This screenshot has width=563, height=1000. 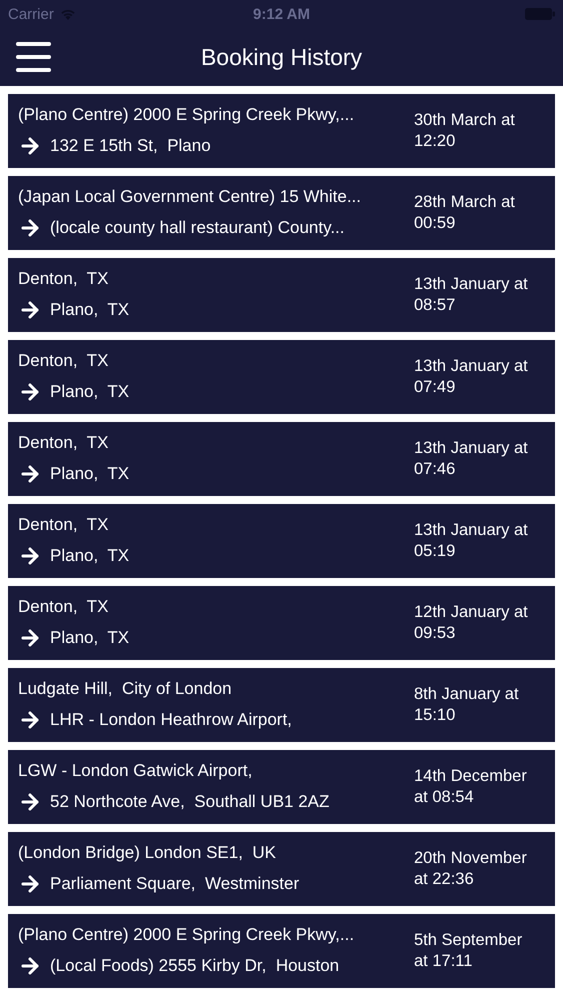 What do you see at coordinates (540, 14) in the screenshot?
I see `battery-icon` at bounding box center [540, 14].